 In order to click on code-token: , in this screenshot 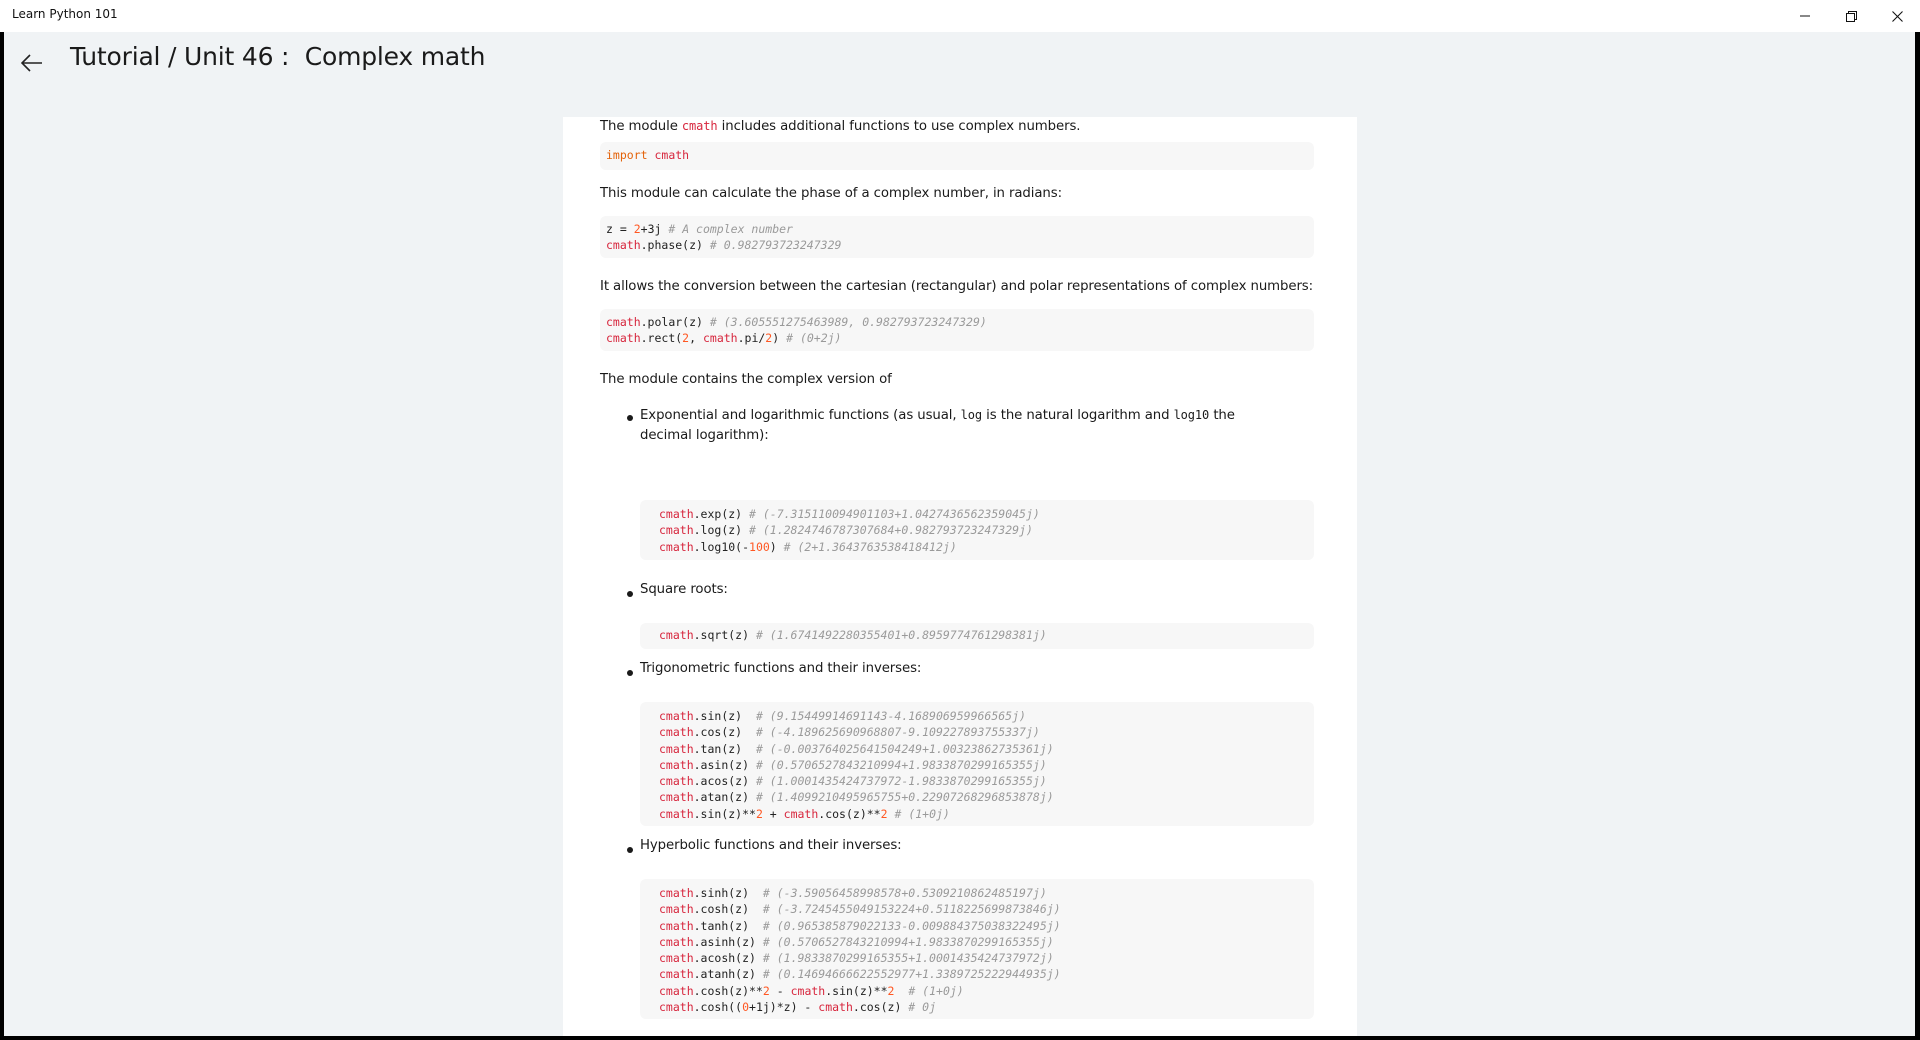, I will do `click(696, 338)`.